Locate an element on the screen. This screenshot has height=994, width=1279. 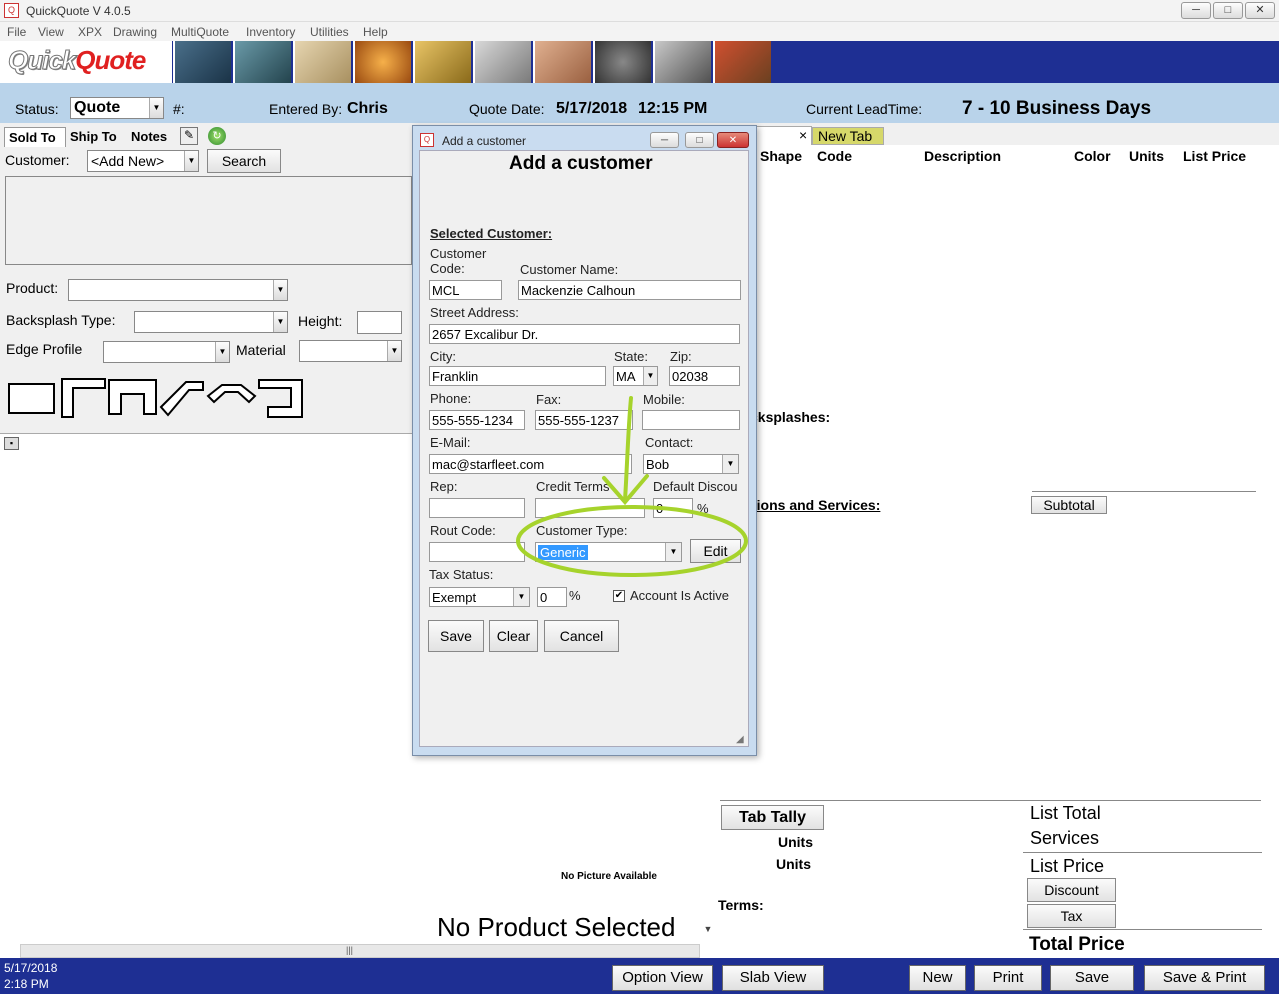
slab-view-button: Slab View is located at coordinates (773, 978).